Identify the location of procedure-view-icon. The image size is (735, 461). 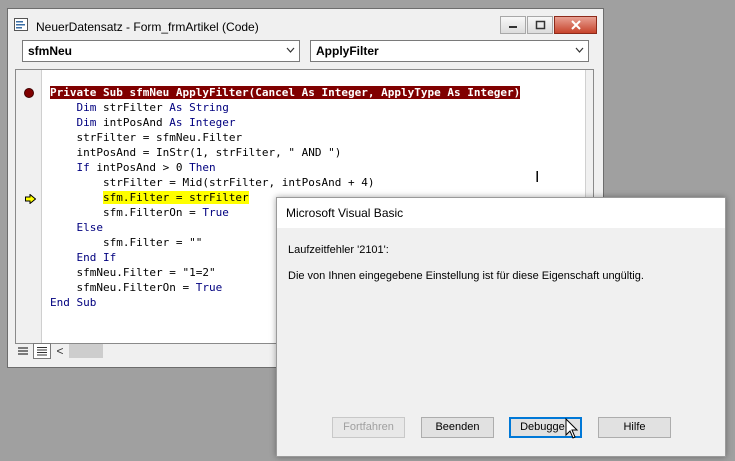
(23, 351).